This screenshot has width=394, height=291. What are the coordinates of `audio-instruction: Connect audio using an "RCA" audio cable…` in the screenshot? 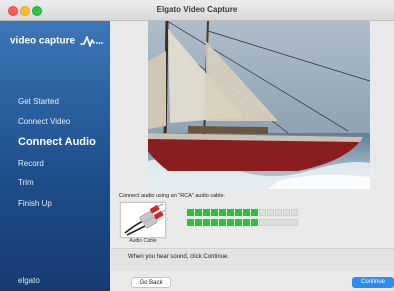 It's located at (172, 196).